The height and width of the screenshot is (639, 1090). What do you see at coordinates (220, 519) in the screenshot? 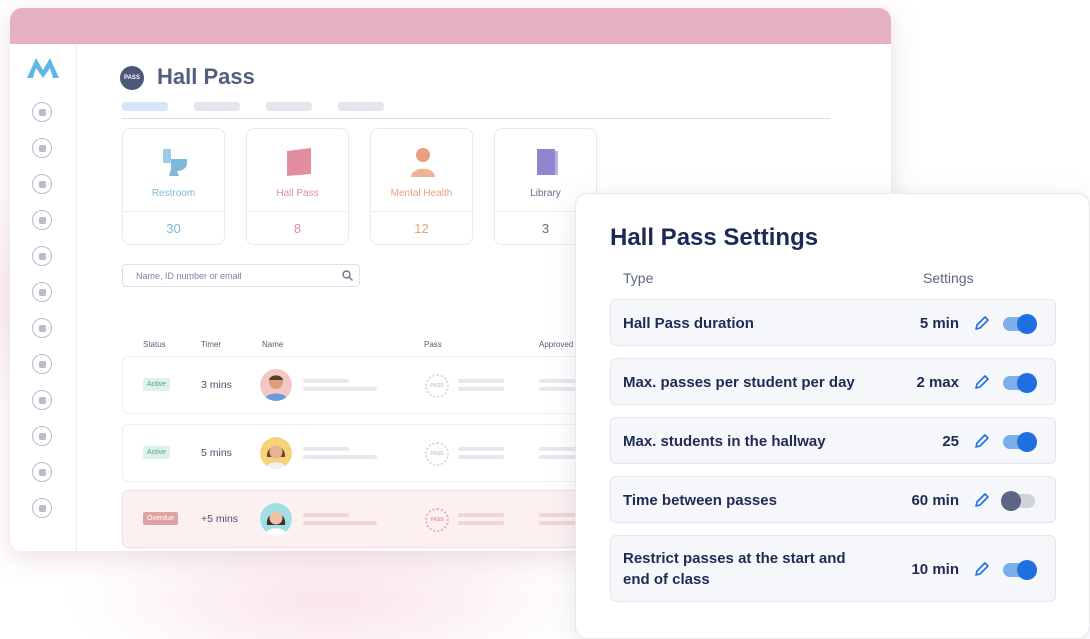
I see `timer-value: +5 mins` at bounding box center [220, 519].